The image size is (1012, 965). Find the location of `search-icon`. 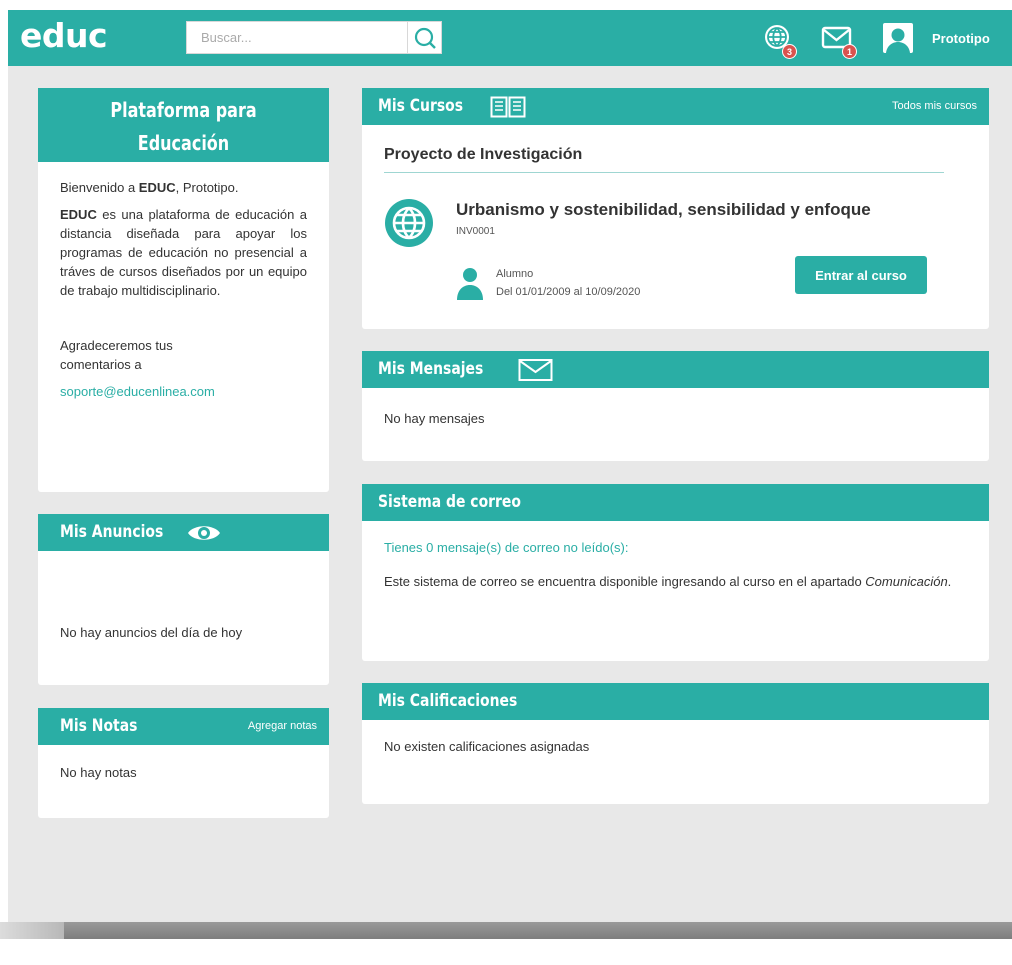

search-icon is located at coordinates (425, 38).